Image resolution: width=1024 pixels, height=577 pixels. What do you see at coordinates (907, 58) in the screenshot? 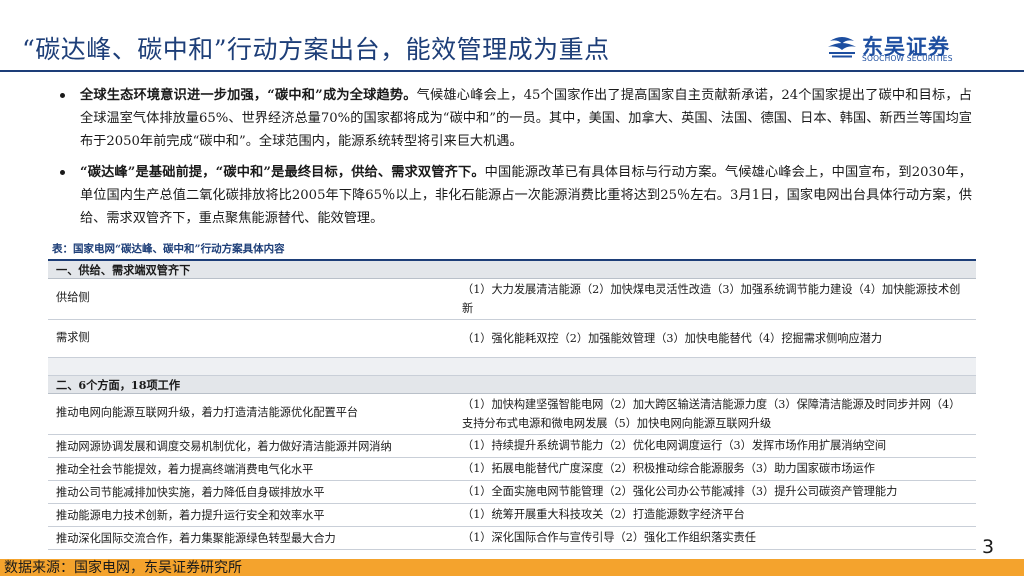
I see `logo-english-name: SOOCHOW SECURITIES` at bounding box center [907, 58].